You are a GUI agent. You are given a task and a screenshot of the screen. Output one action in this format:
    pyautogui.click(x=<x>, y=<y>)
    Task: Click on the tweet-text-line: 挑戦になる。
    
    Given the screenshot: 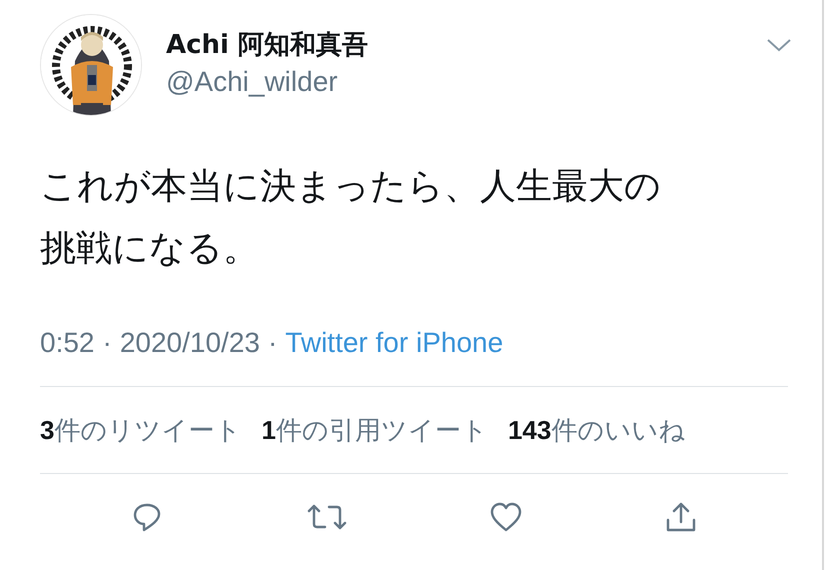 What is the action you would take?
    pyautogui.click(x=150, y=248)
    